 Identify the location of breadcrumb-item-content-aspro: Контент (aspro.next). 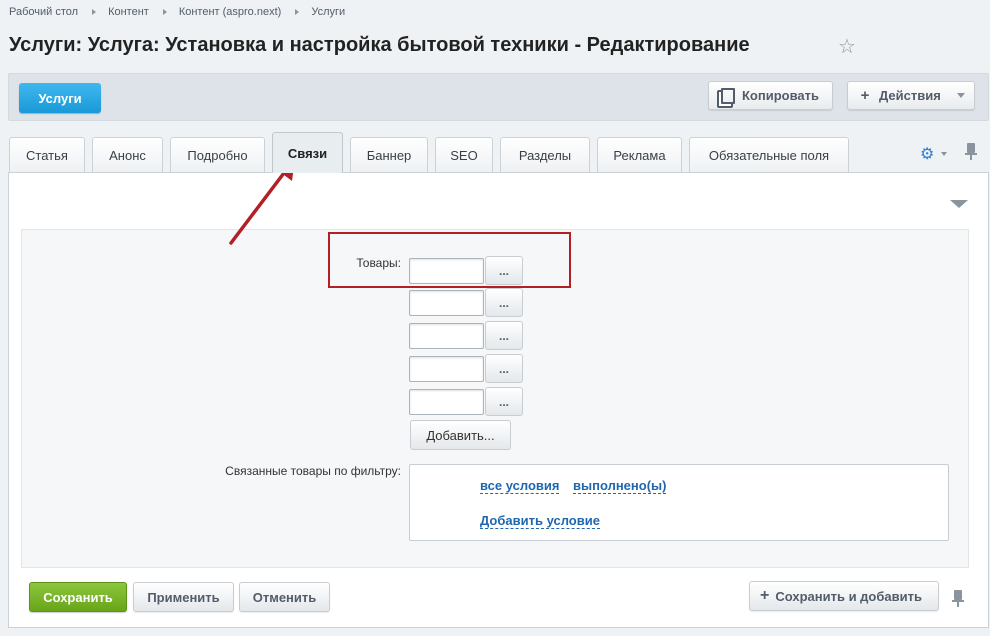
(230, 12).